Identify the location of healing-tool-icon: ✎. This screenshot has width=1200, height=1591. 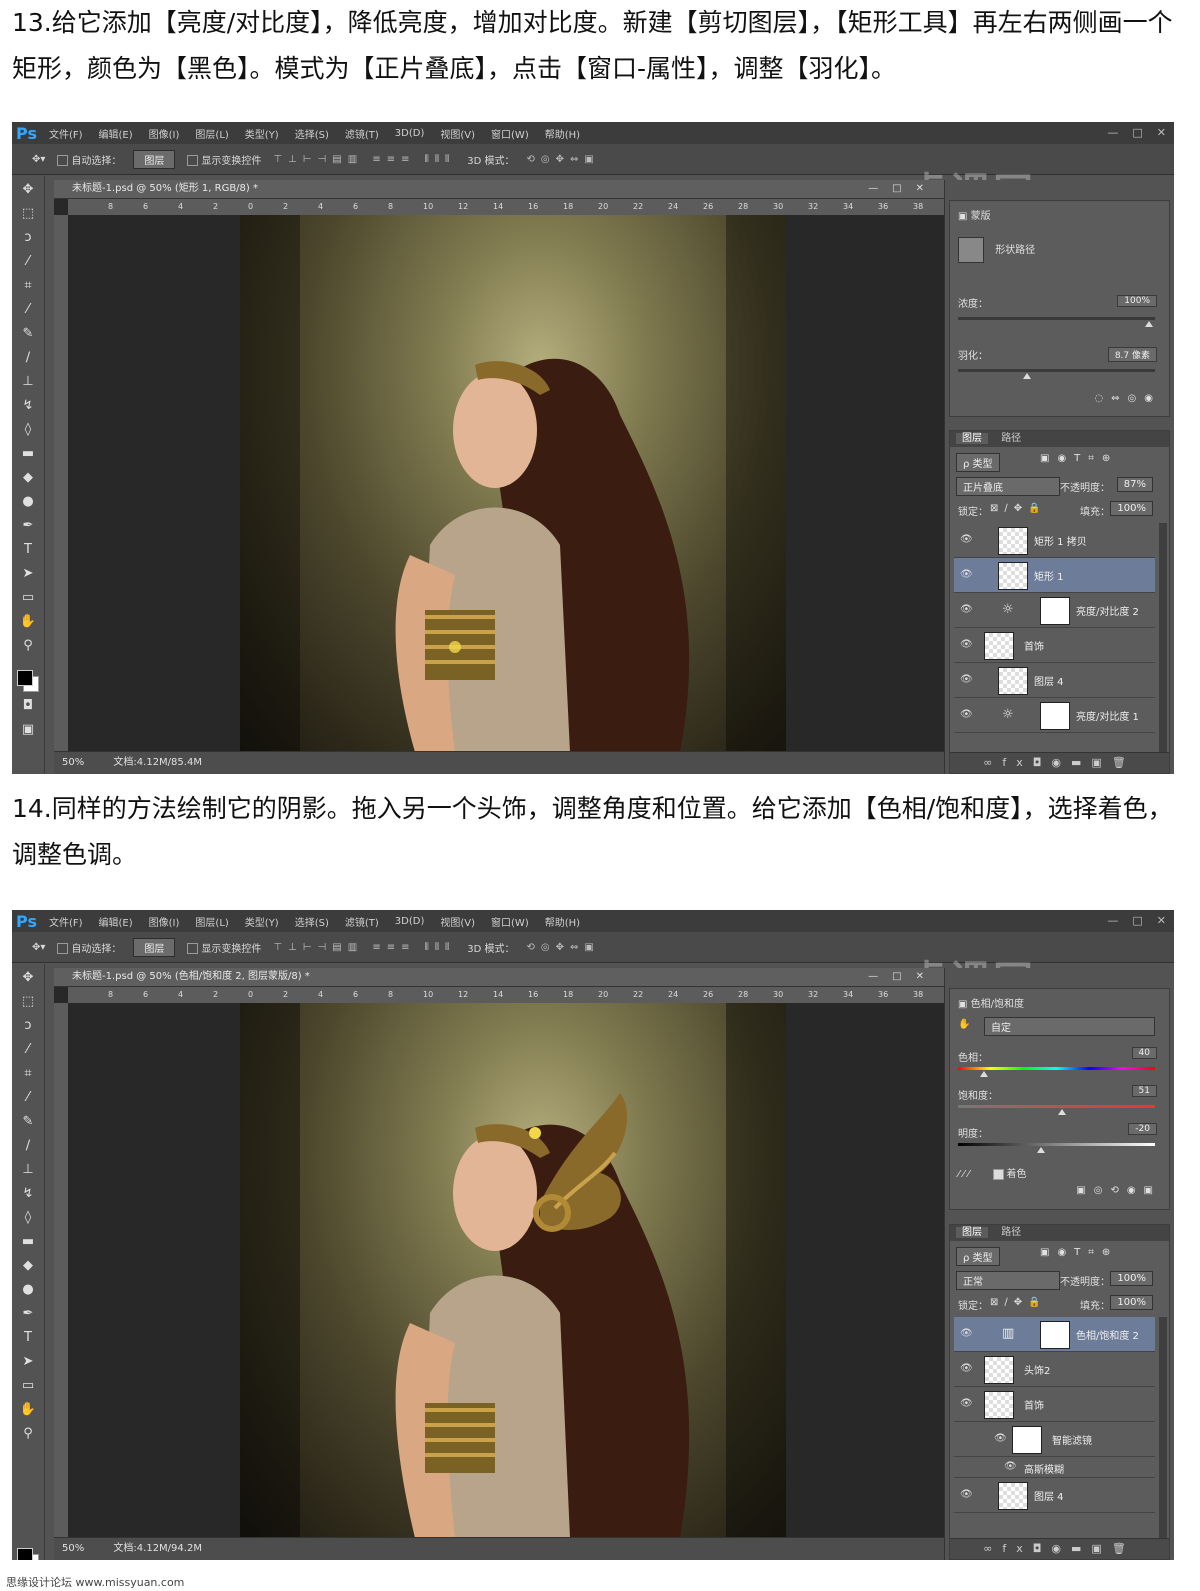
(28, 334).